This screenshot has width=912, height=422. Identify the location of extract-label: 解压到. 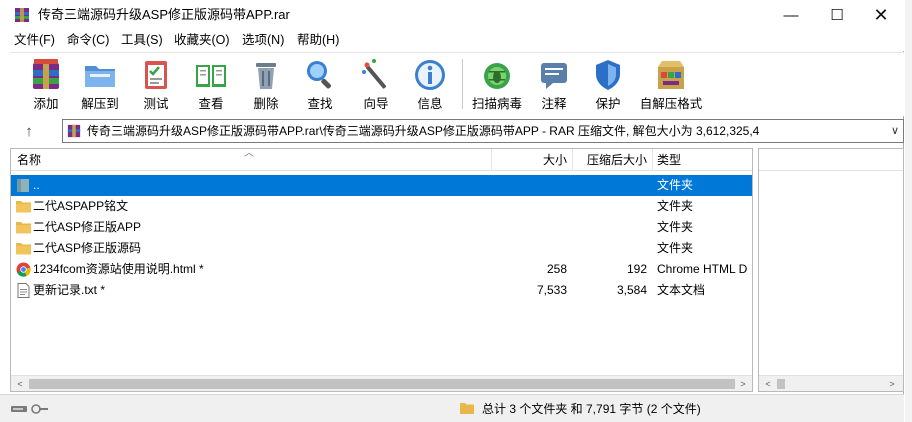
(100, 104).